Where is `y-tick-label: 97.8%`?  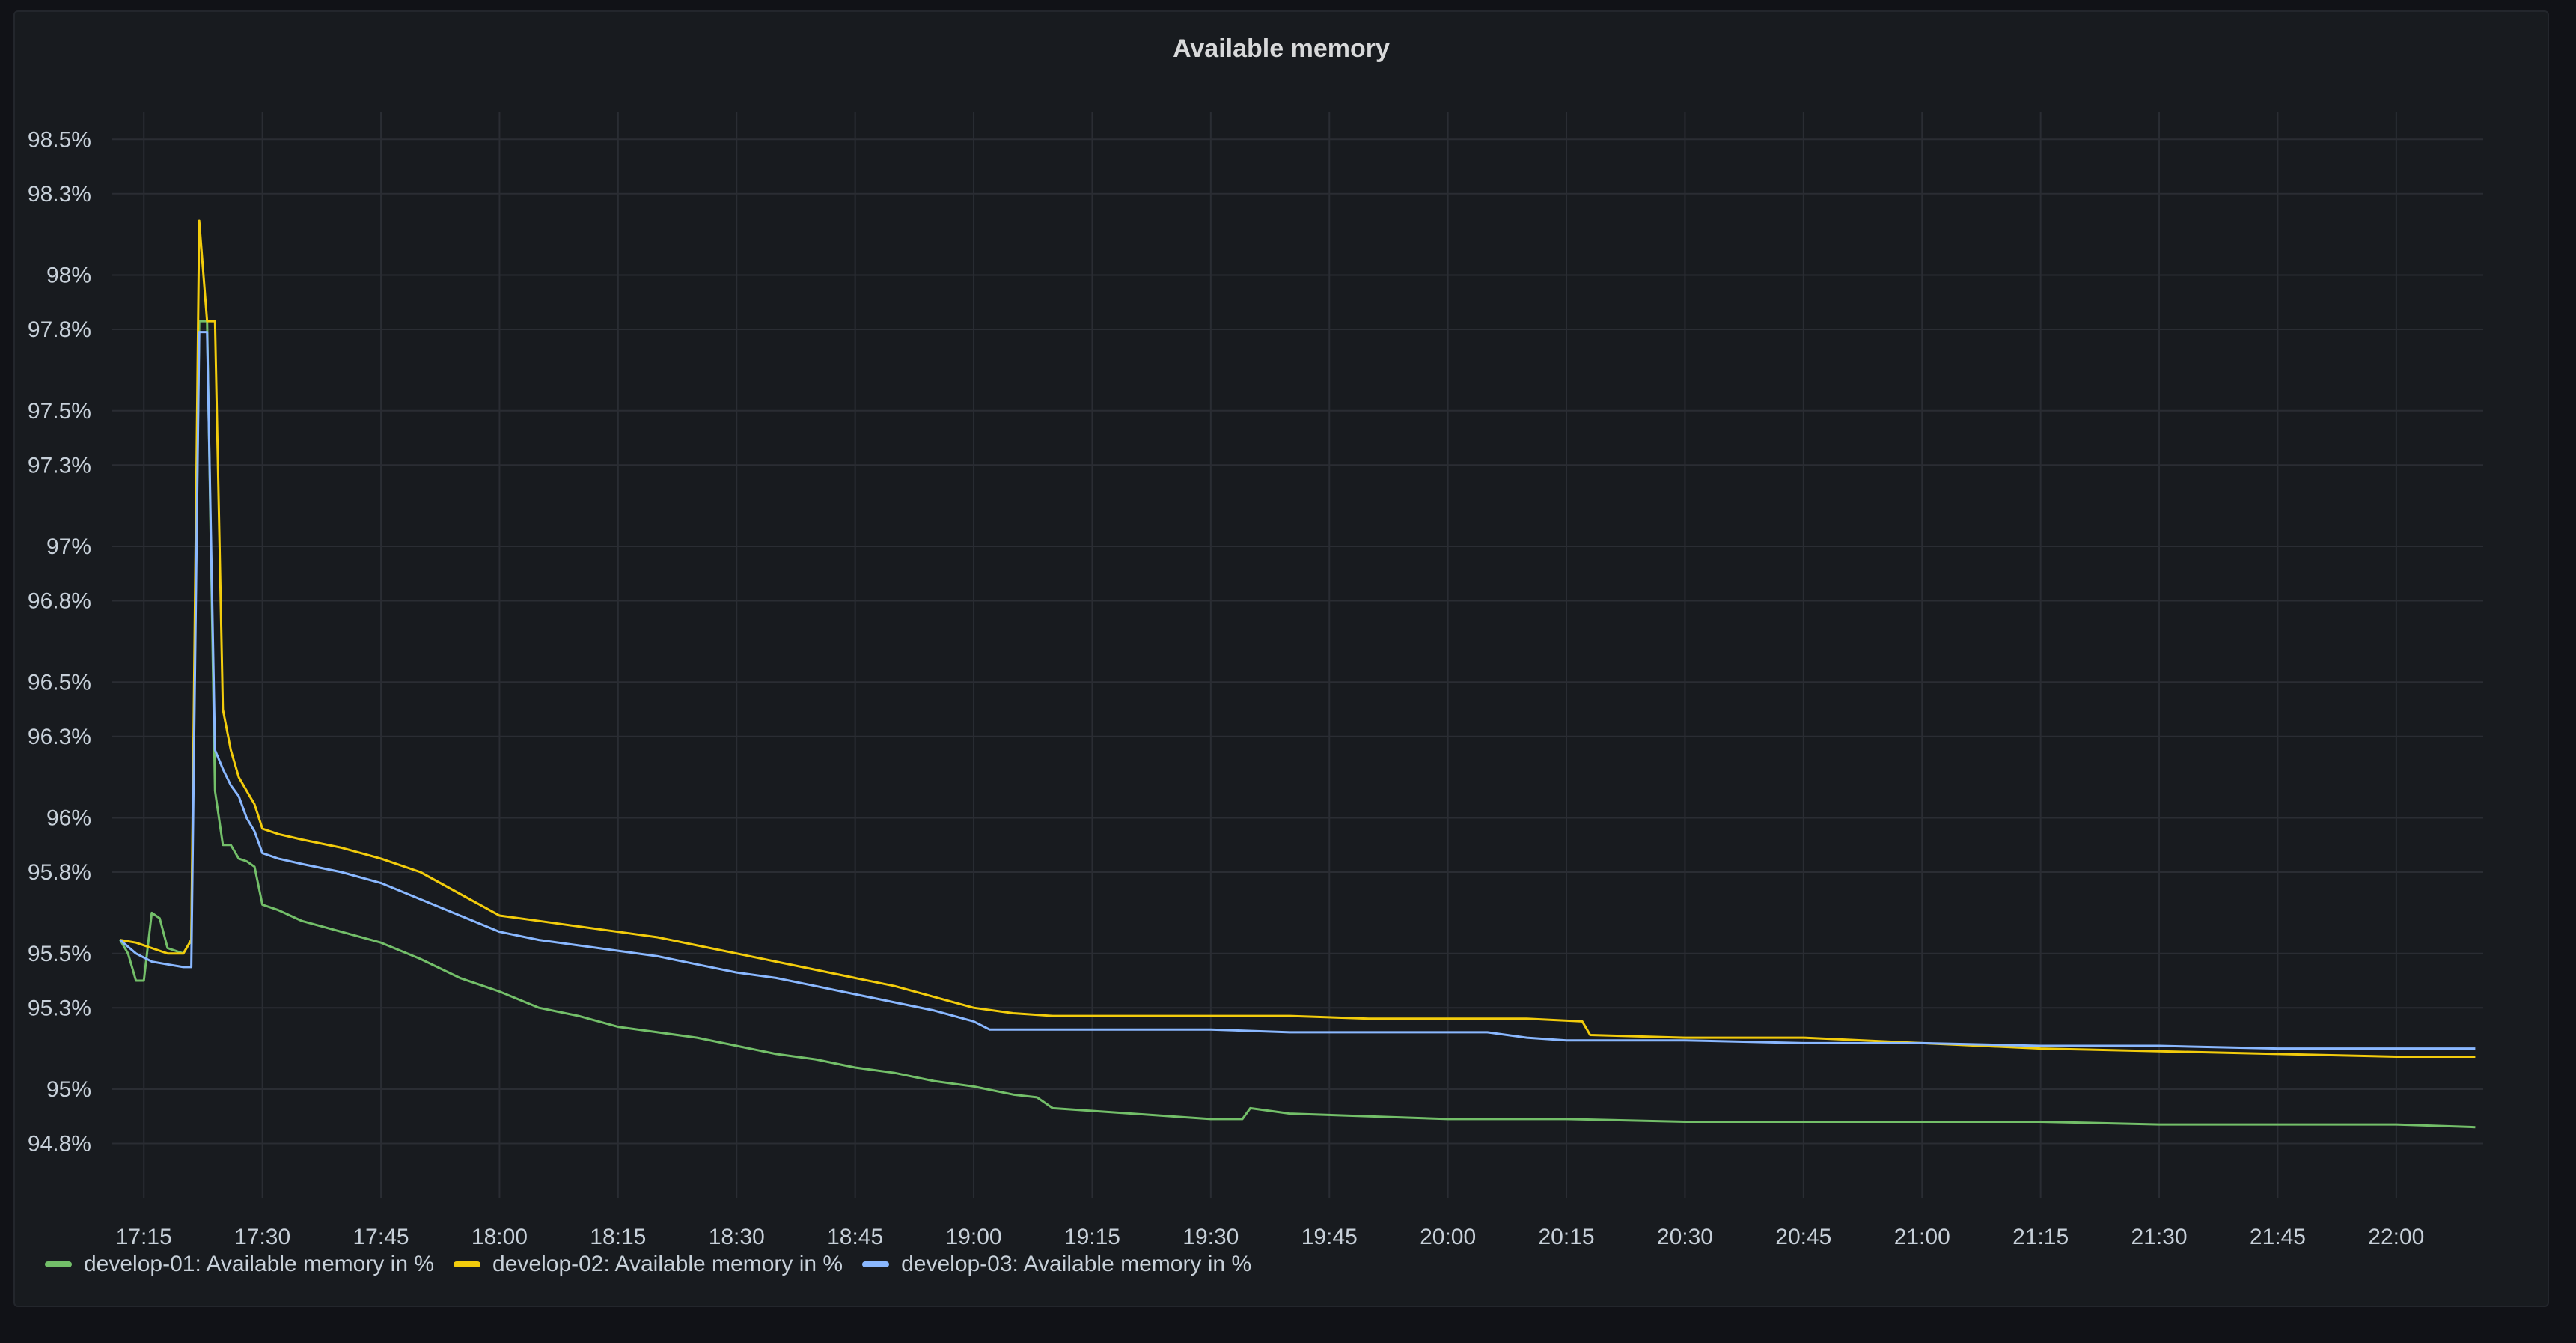
y-tick-label: 97.8% is located at coordinates (59, 329).